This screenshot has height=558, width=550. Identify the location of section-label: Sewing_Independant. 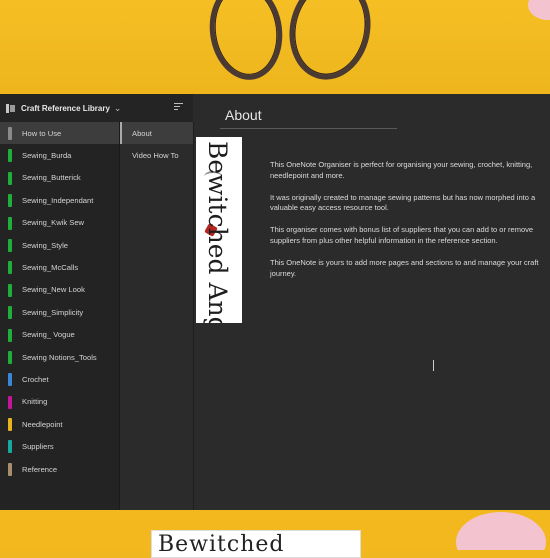
(58, 200).